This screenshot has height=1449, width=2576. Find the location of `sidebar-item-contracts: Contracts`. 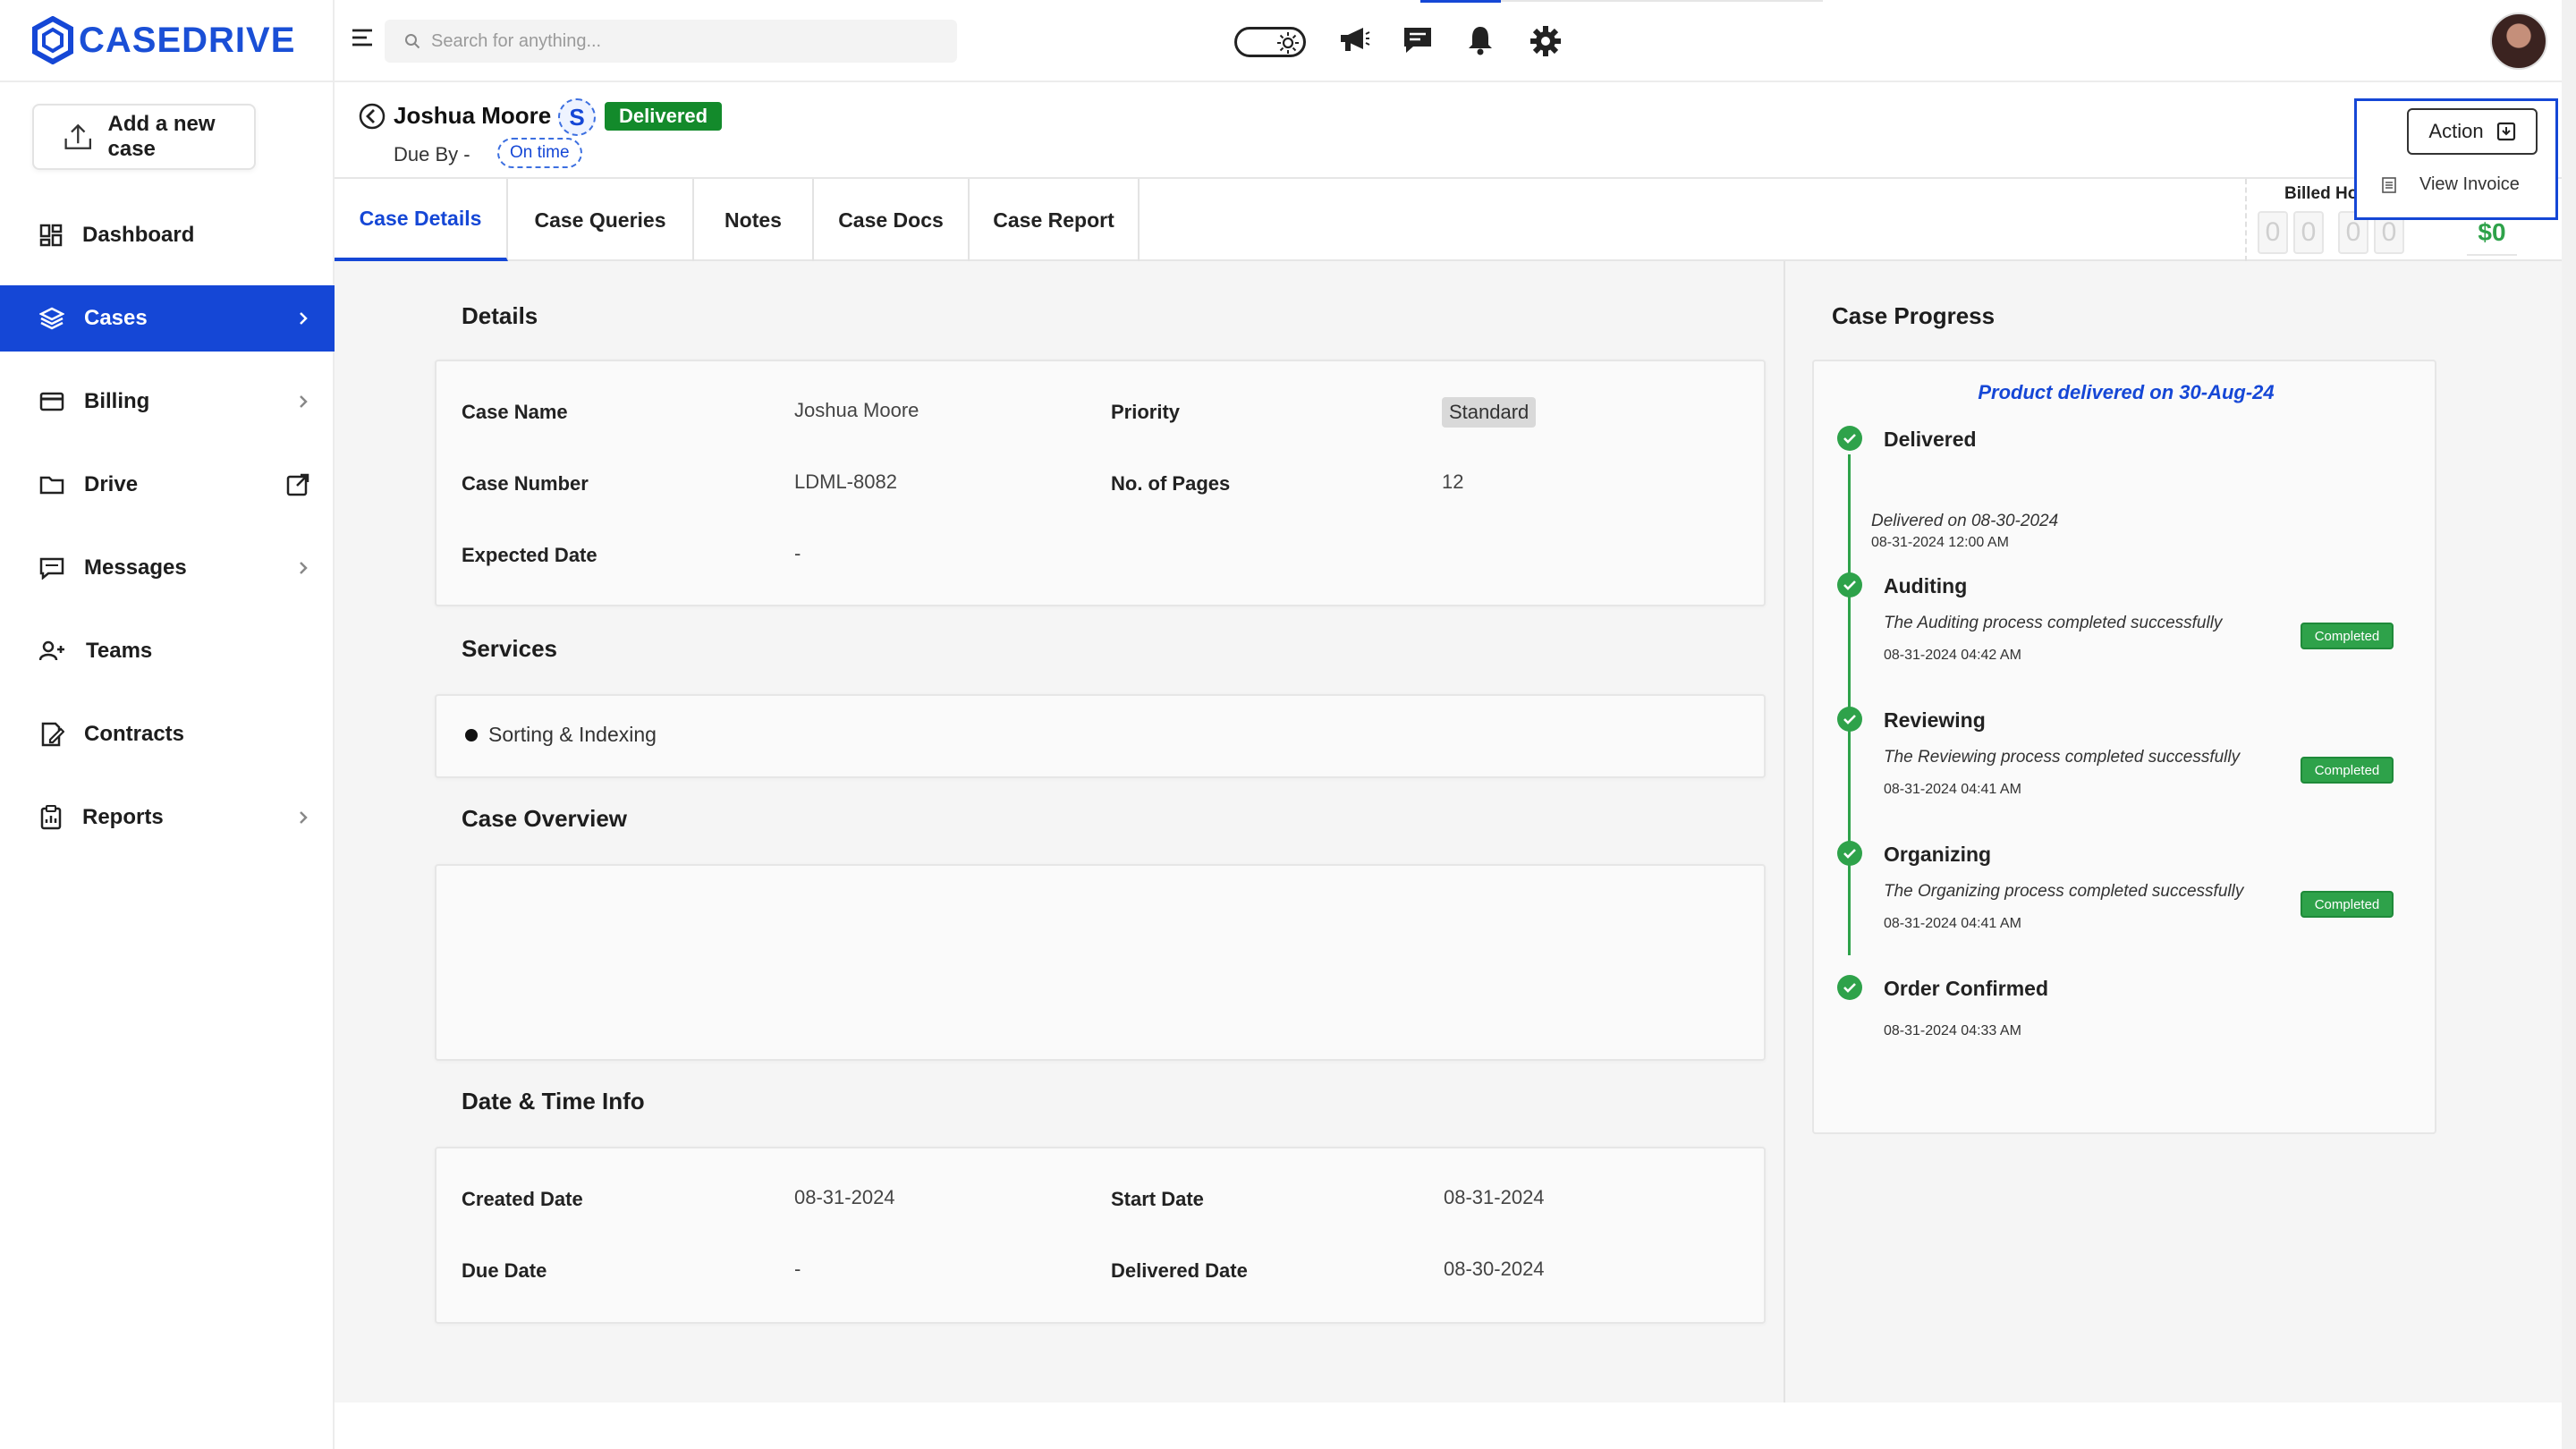

sidebar-item-contracts: Contracts is located at coordinates (167, 734).